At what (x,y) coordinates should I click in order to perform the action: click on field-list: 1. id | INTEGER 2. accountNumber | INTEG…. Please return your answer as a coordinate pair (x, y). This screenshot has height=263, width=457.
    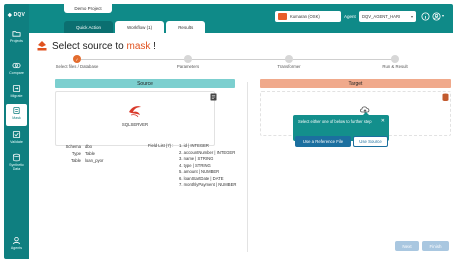
    Looking at the image, I should click on (207, 166).